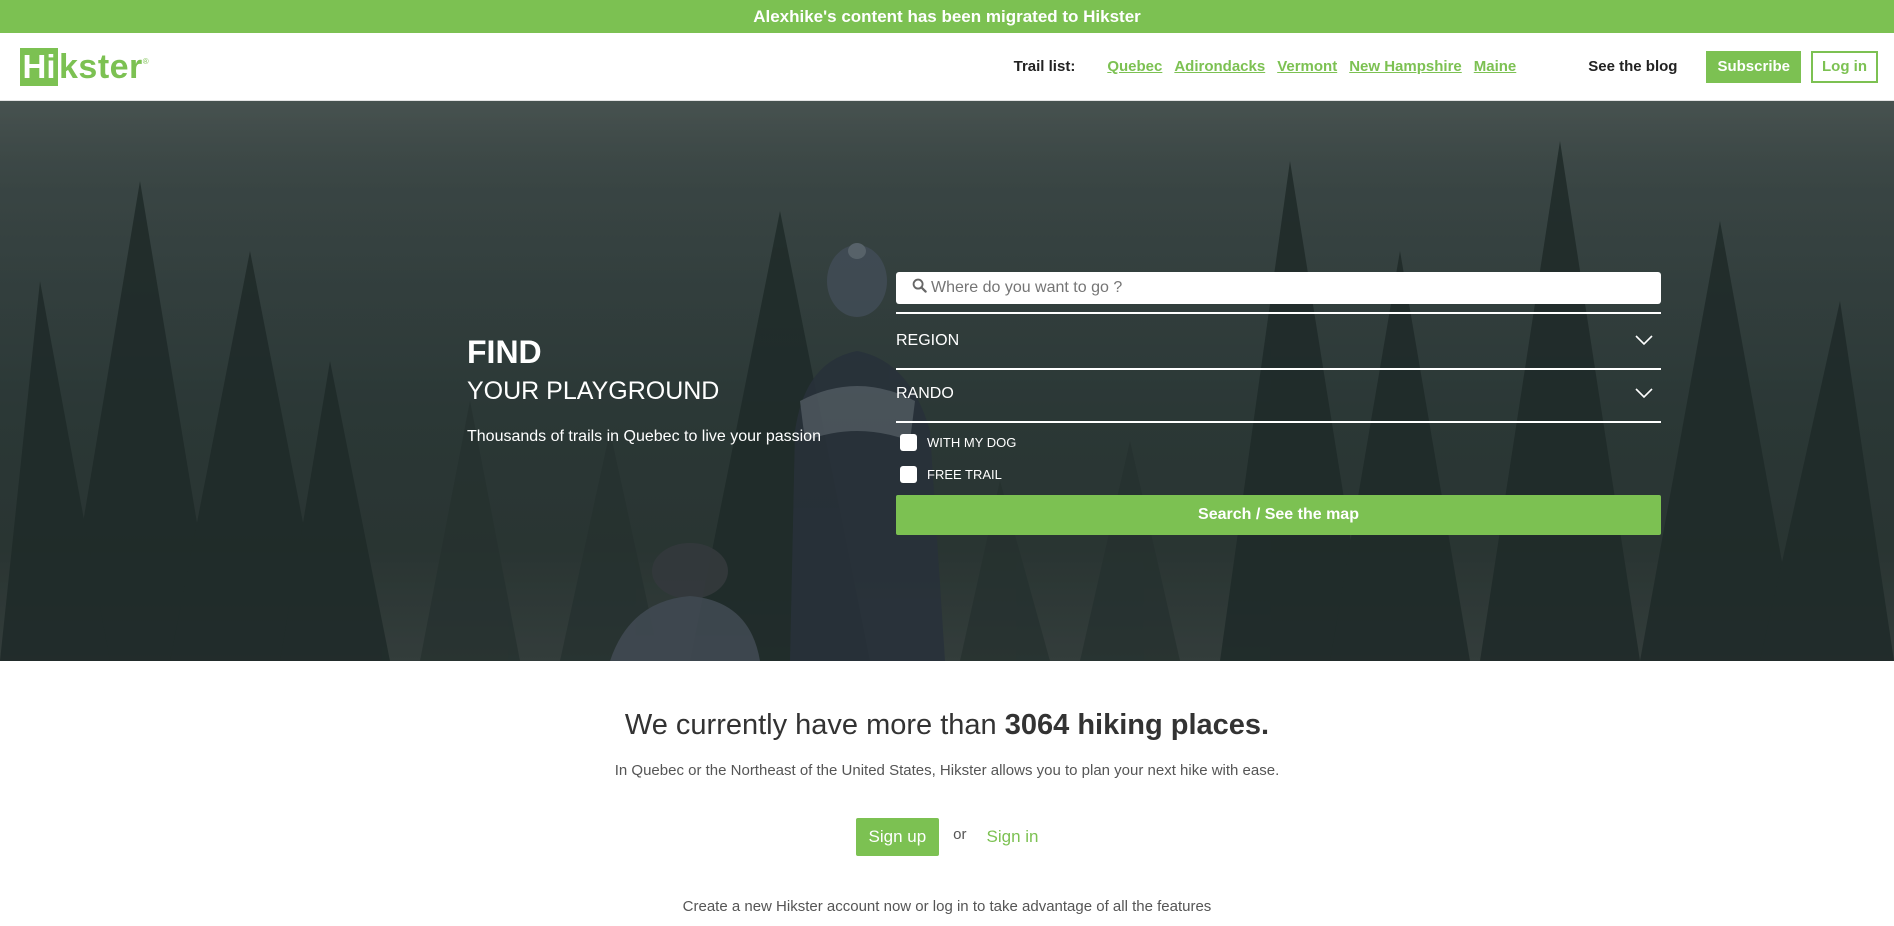  Describe the element at coordinates (1307, 66) in the screenshot. I see `trail-link-vermont: Vermont` at that location.